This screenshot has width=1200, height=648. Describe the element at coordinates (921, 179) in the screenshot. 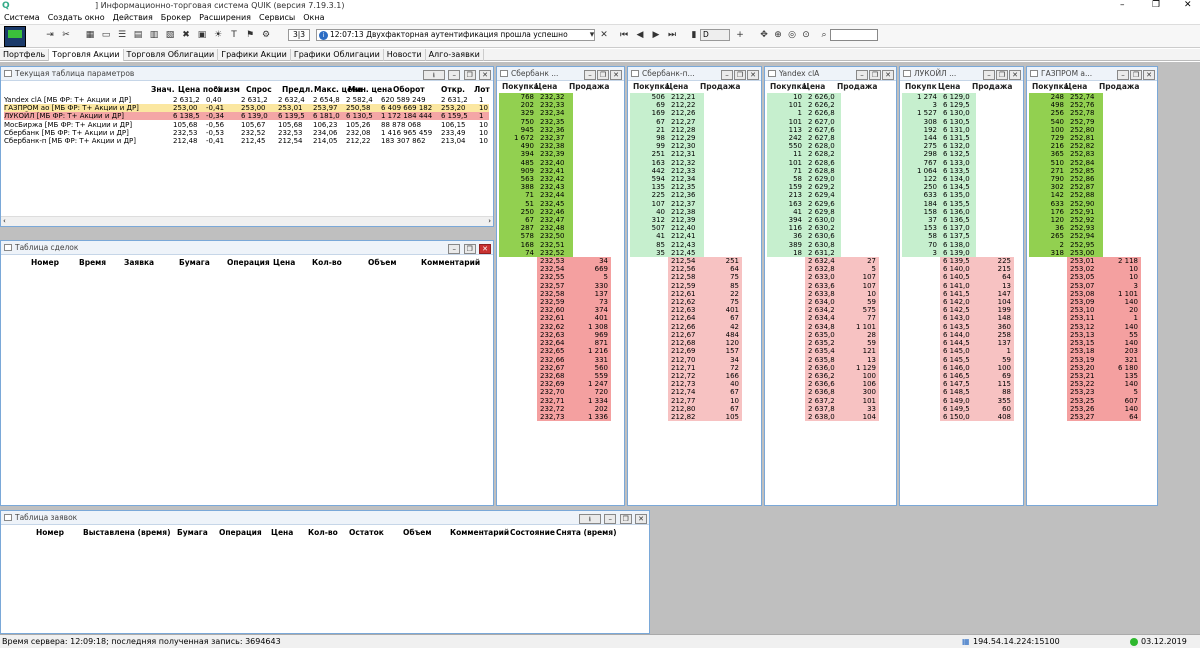

I see `bid-volume: 122` at that location.